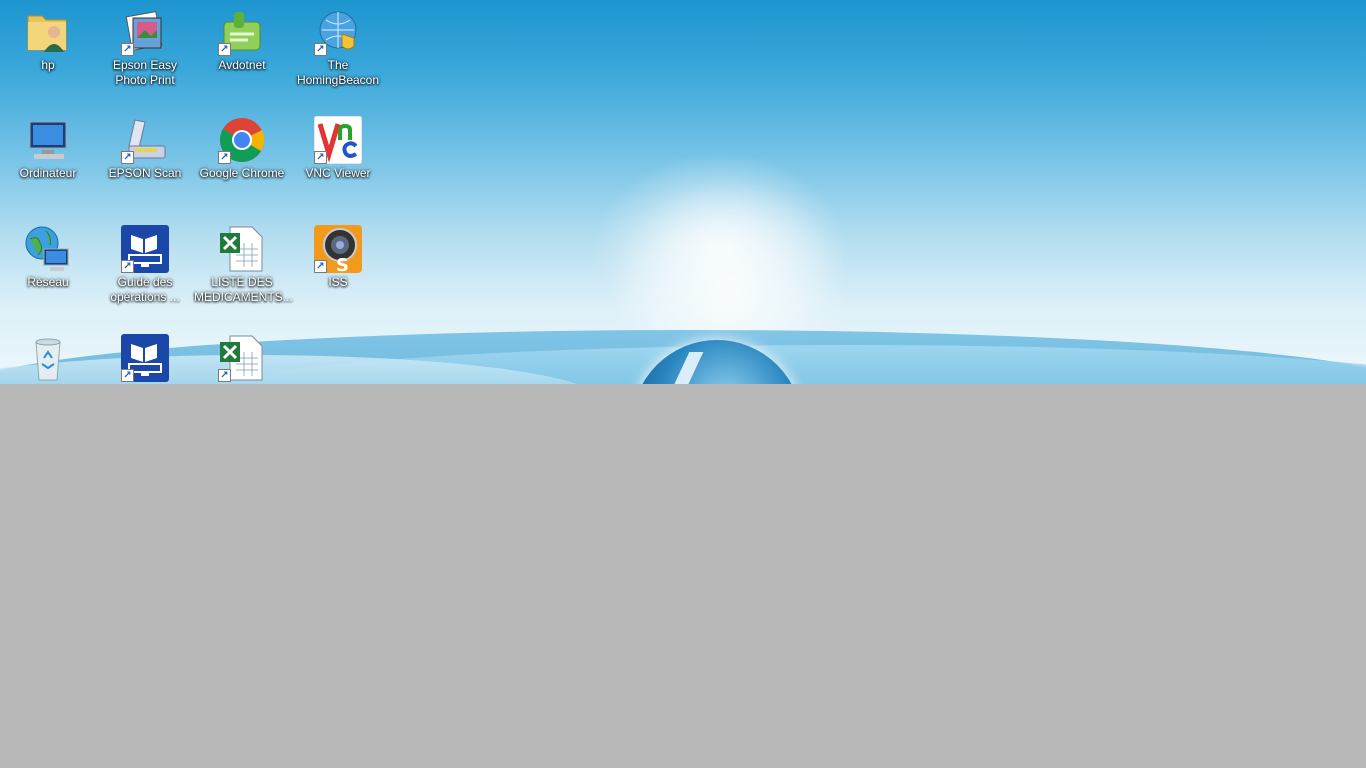 The height and width of the screenshot is (768, 1366). Describe the element at coordinates (48, 32) in the screenshot. I see `user-folder-icon` at that location.